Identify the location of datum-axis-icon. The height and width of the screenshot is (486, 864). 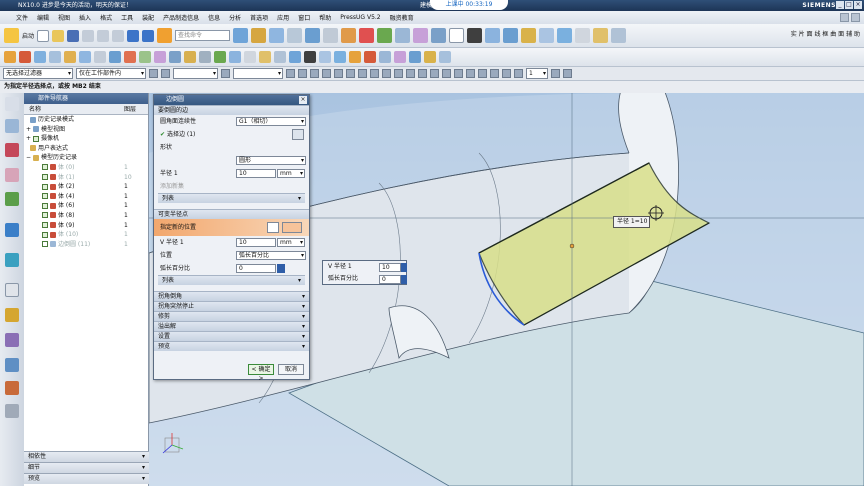
(25, 57).